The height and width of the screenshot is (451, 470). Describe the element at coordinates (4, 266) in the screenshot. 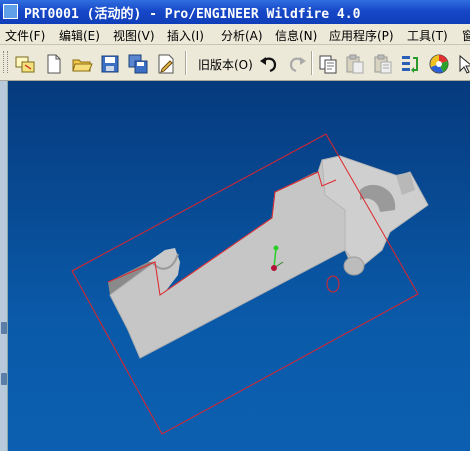

I see `left-sash-strip` at that location.